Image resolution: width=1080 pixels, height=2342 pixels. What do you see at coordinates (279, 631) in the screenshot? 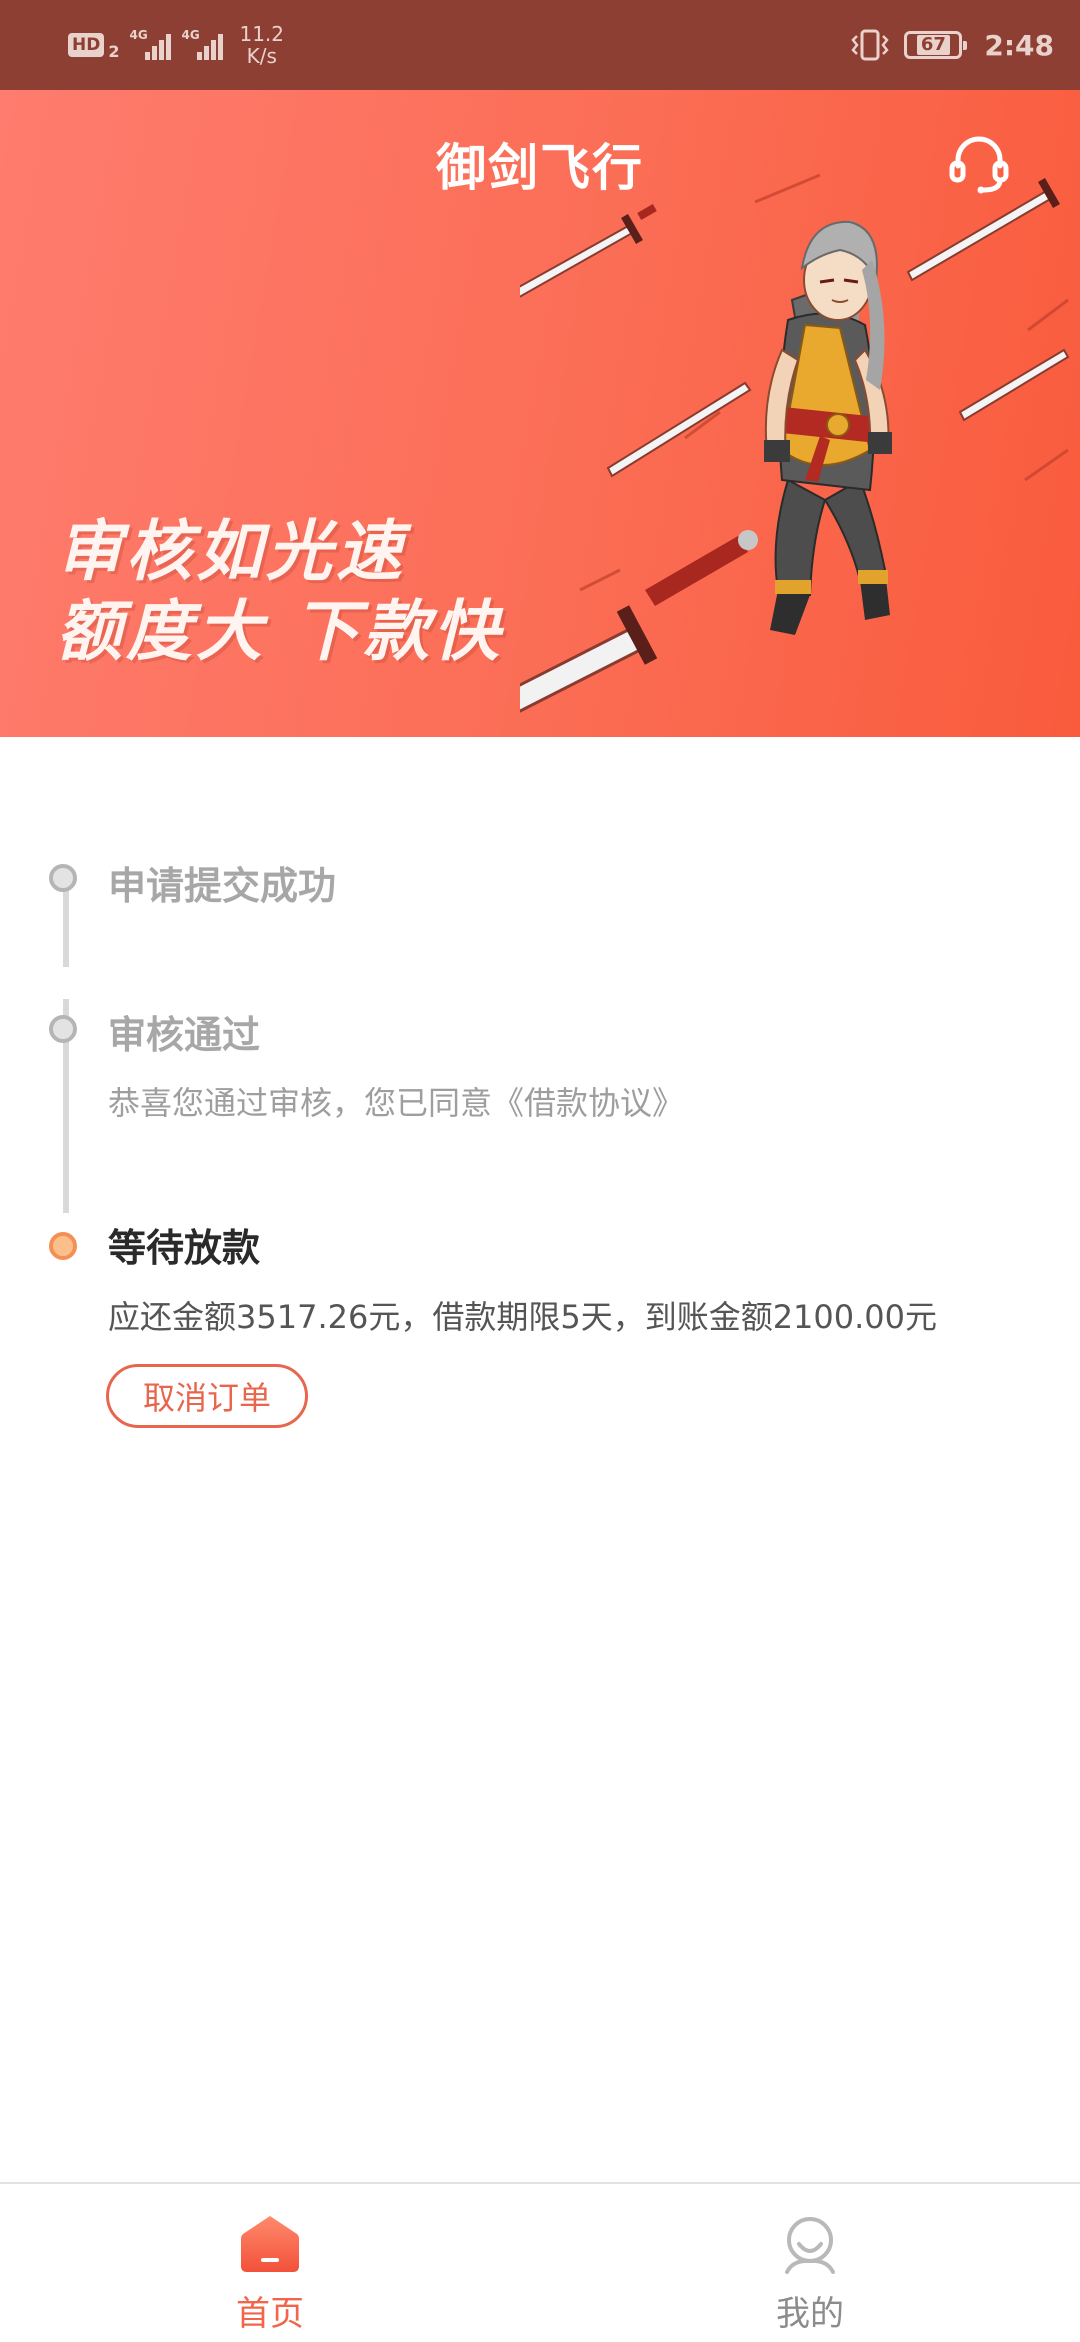
I see `slogan-line-2: 额度大 下款快` at bounding box center [279, 631].